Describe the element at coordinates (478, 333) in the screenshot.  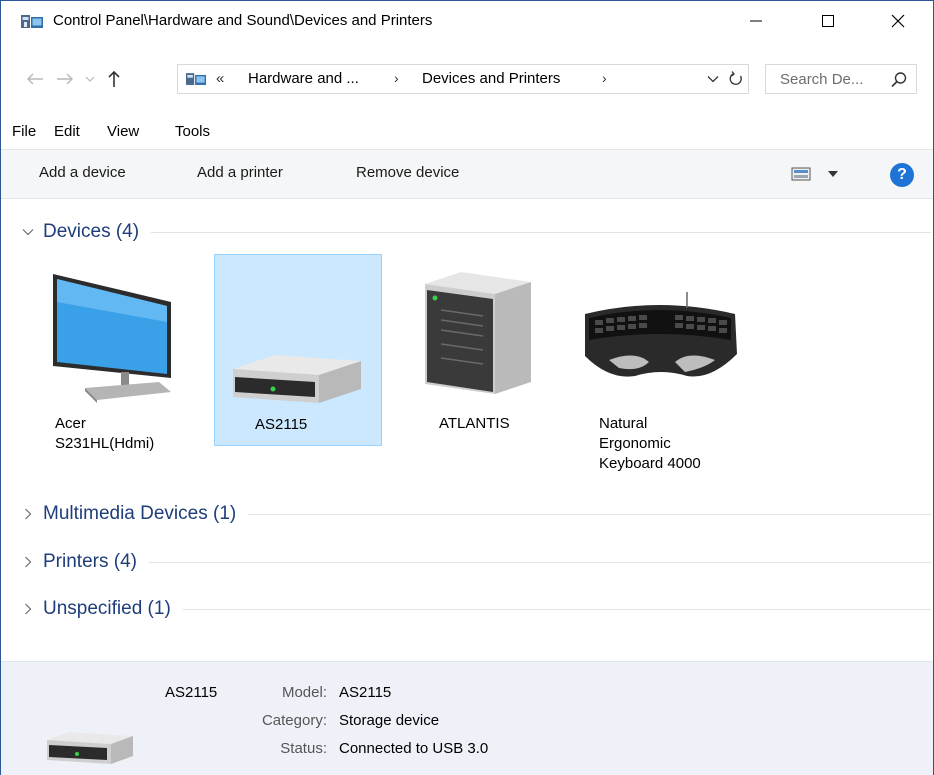
I see `computer-tower-icon` at that location.